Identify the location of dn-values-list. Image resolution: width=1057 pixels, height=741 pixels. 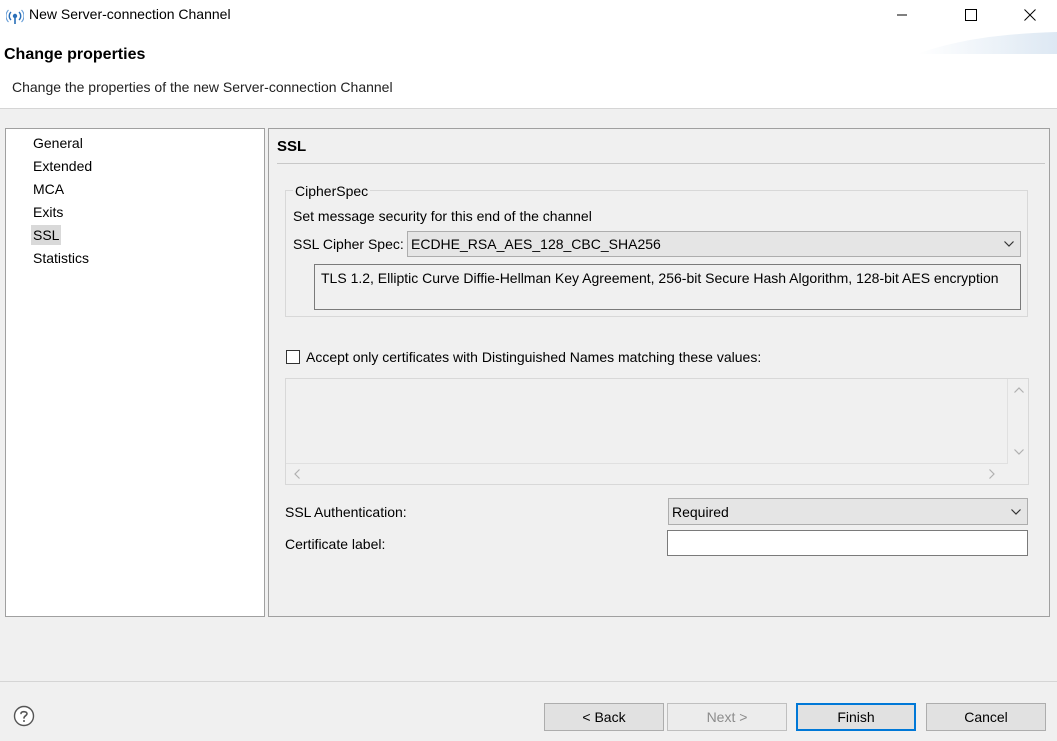
(657, 431).